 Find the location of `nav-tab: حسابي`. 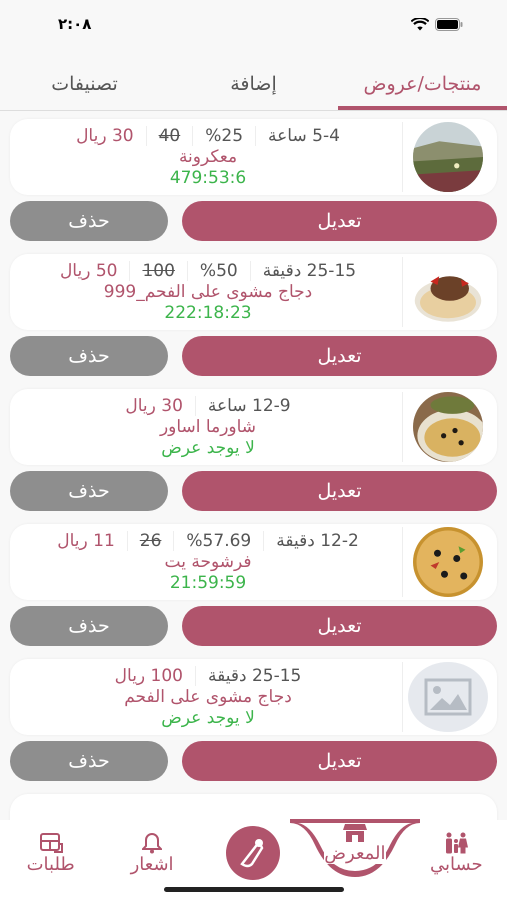

nav-tab: حسابي is located at coordinates (456, 853).